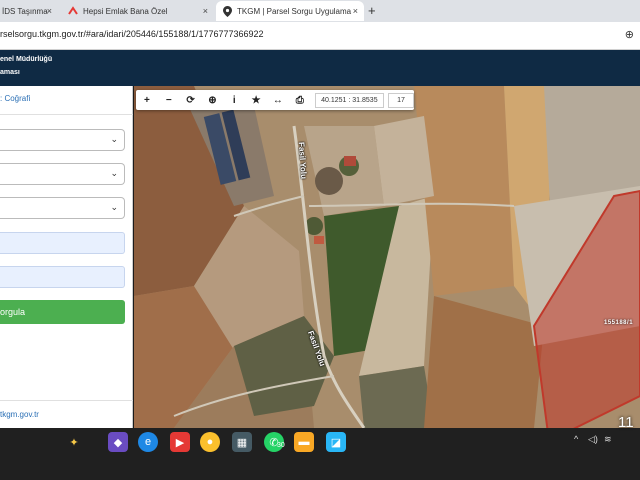 The width and height of the screenshot is (640, 480). Describe the element at coordinates (62, 140) in the screenshot. I see `province-select: ⌄` at that location.